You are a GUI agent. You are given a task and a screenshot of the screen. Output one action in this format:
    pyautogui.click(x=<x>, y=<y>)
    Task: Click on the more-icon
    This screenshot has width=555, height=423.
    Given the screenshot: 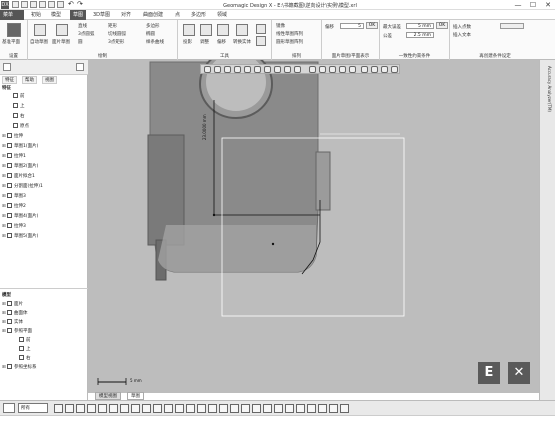 What is the action you would take?
    pyautogui.click(x=394, y=69)
    